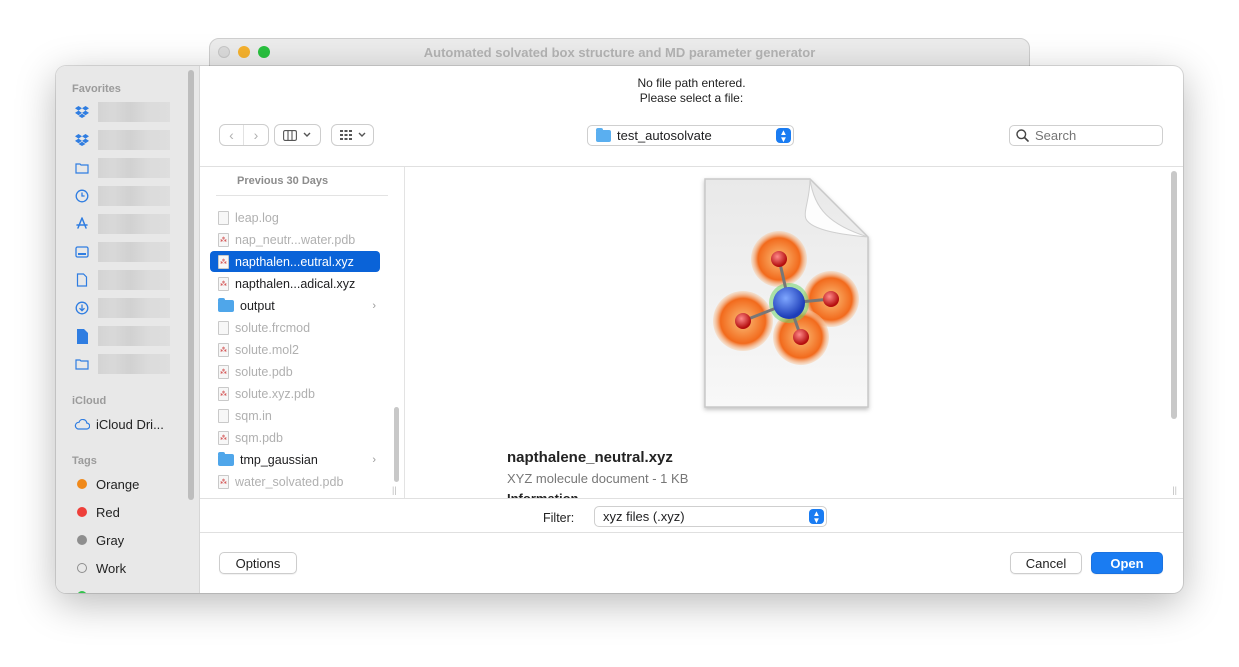 This screenshot has height=667, width=1239. Describe the element at coordinates (1095, 135) in the screenshot. I see `search-input` at that location.